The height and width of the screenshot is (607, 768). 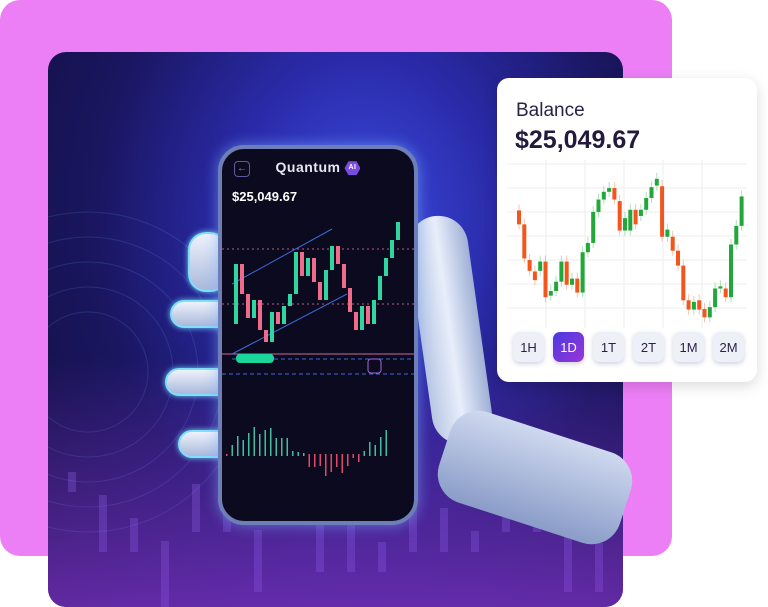 What do you see at coordinates (265, 196) in the screenshot?
I see `phone-balance: $25,049.67` at bounding box center [265, 196].